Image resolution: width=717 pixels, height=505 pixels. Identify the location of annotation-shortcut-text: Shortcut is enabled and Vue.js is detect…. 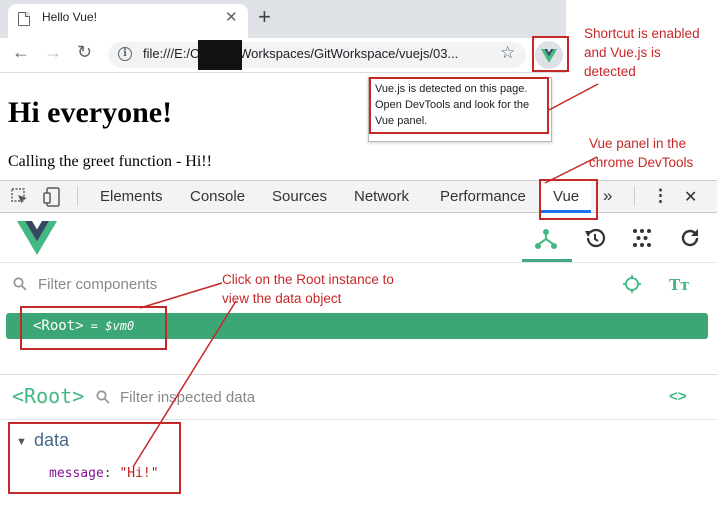
(642, 52).